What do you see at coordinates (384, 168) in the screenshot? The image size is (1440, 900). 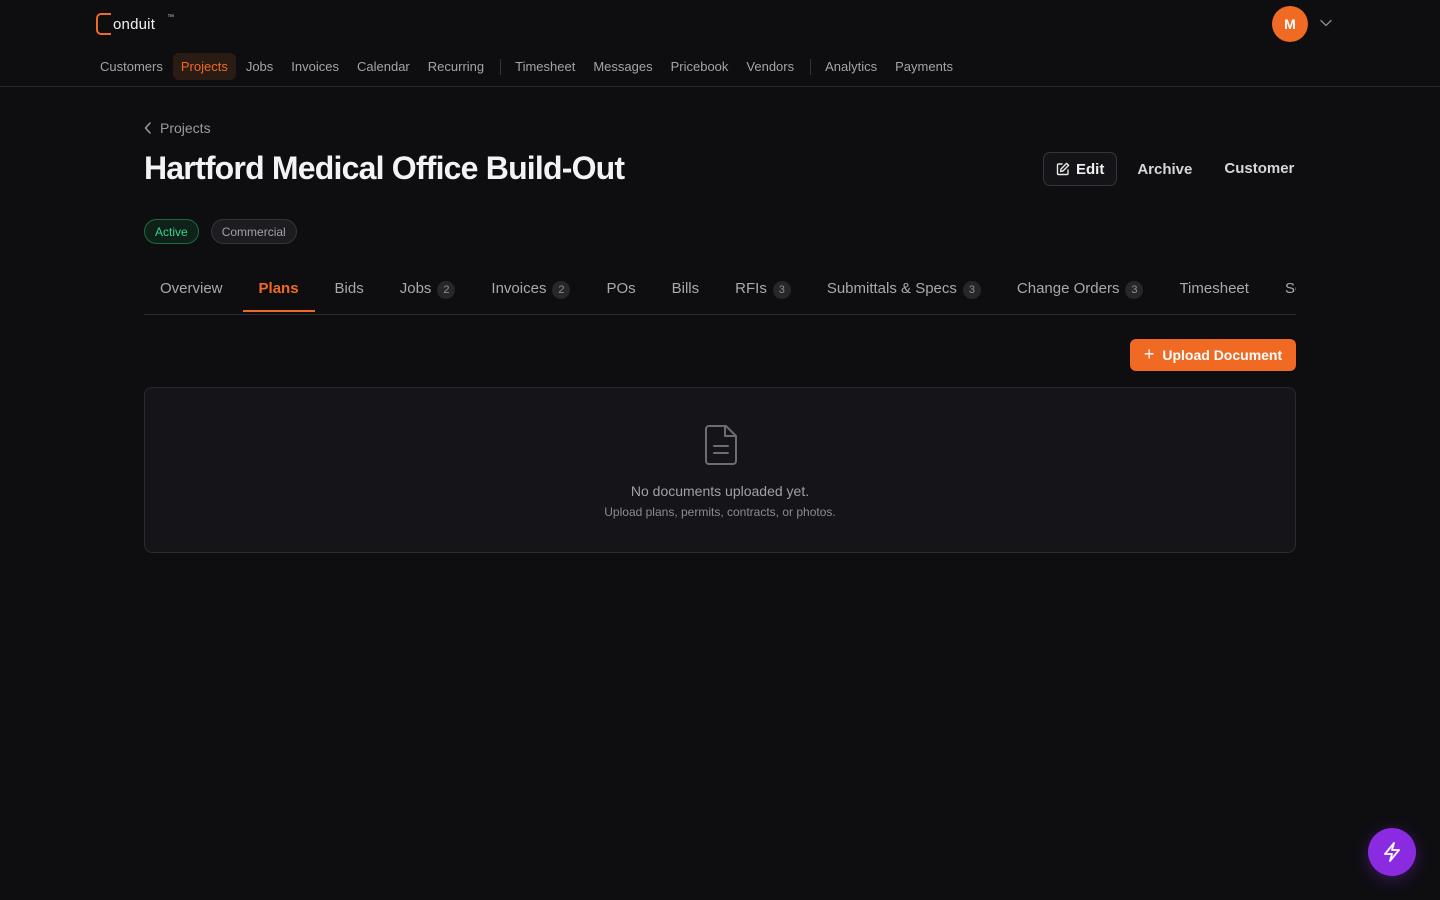 I see `page-title: Hartford Medical Office Build-Out` at bounding box center [384, 168].